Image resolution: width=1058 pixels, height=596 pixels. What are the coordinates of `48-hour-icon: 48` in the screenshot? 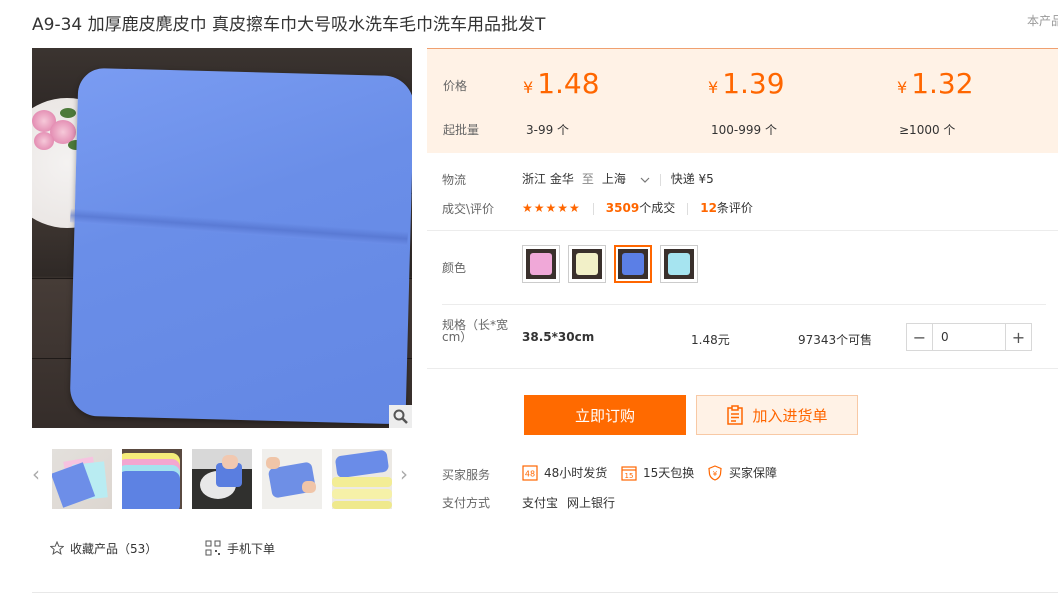 It's located at (530, 472).